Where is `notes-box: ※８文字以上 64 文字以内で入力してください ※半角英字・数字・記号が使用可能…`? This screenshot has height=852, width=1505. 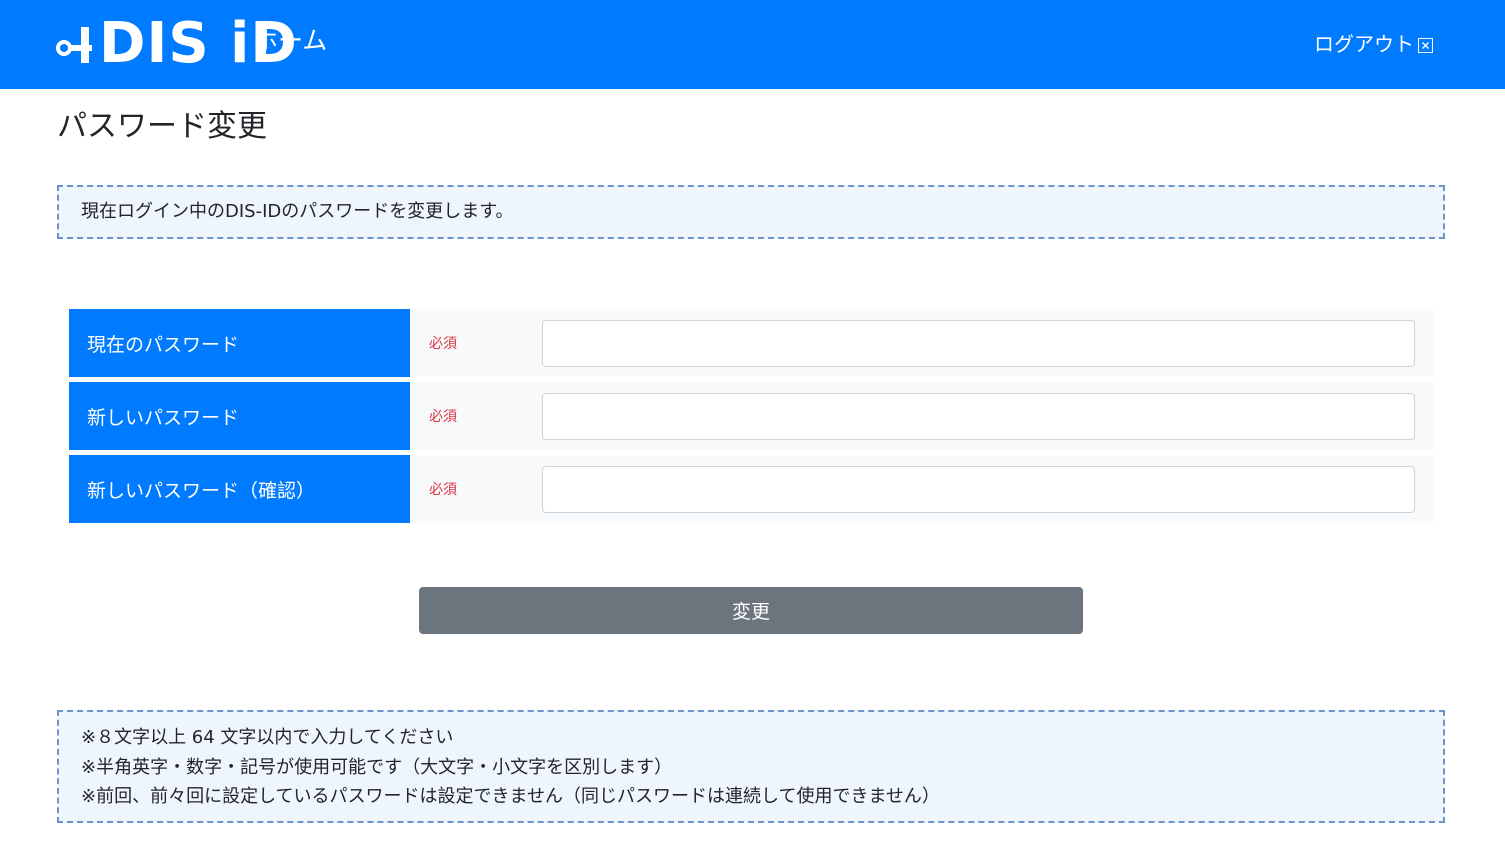
notes-box: ※８文字以上 64 文字以内で入力してください ※半角英字・数字・記号が使用可能… is located at coordinates (751, 766).